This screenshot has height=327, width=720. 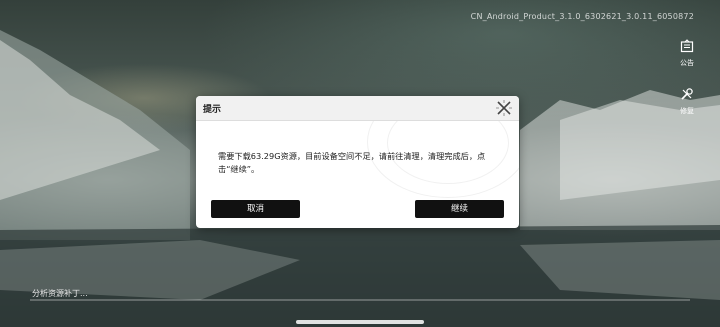 I want to click on progress-bar, so click(x=360, y=300).